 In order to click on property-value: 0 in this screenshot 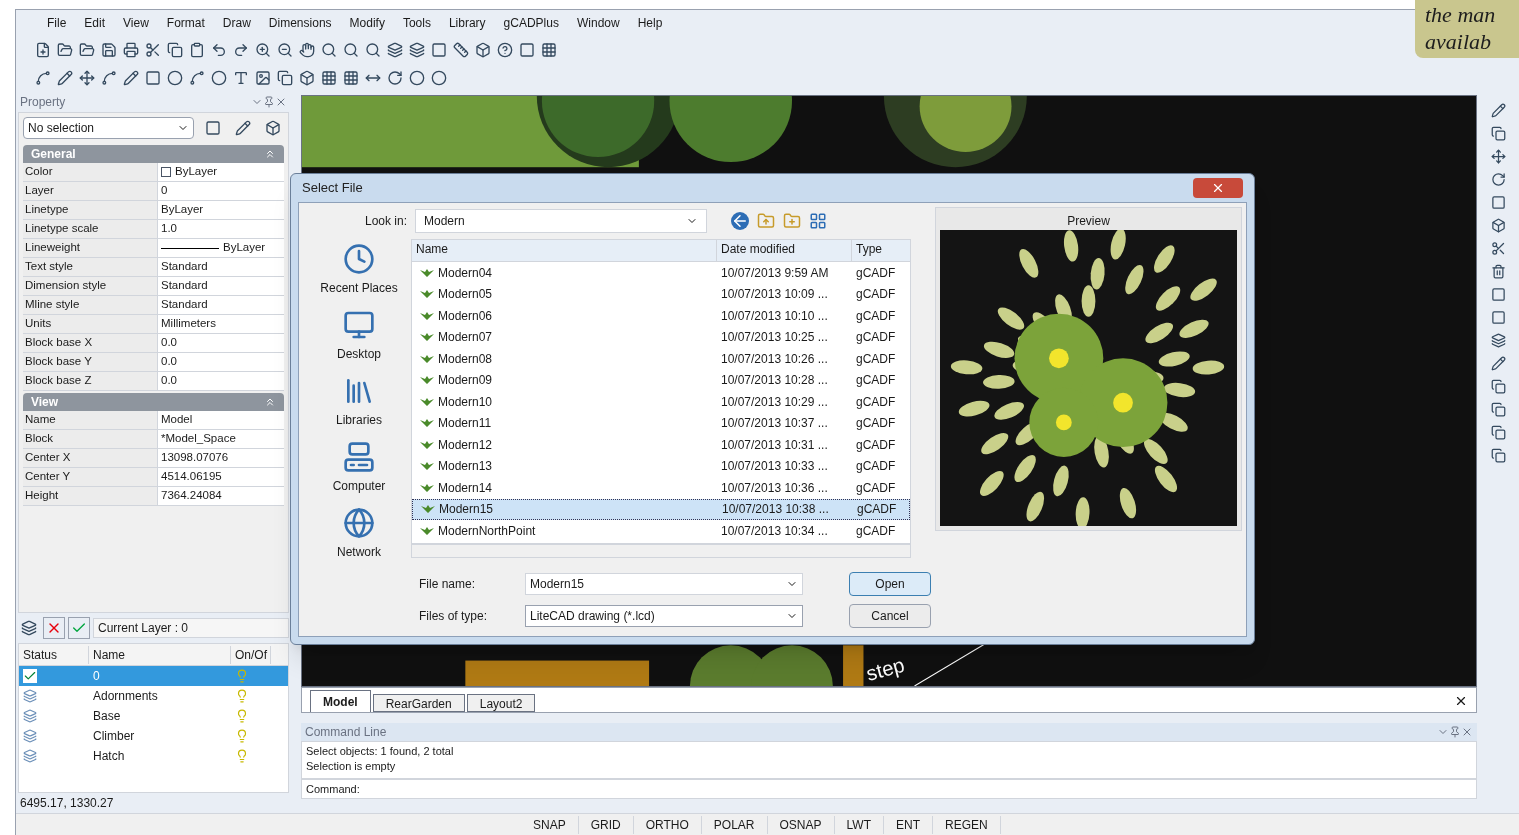, I will do `click(221, 191)`.